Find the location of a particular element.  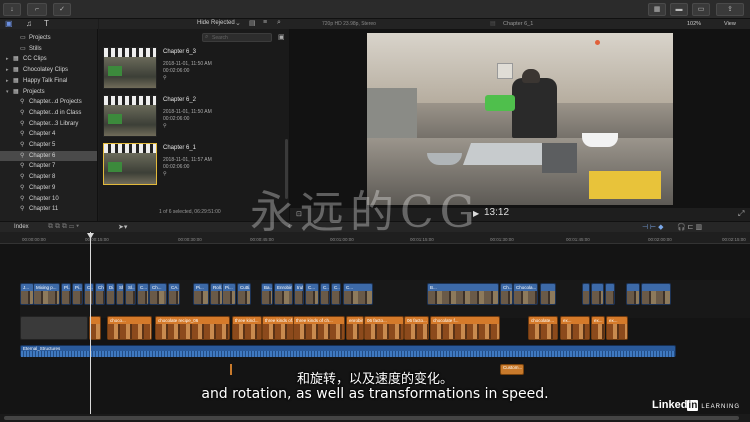

sidebar-item: ⚲ Chapter 4 is located at coordinates (48, 134).